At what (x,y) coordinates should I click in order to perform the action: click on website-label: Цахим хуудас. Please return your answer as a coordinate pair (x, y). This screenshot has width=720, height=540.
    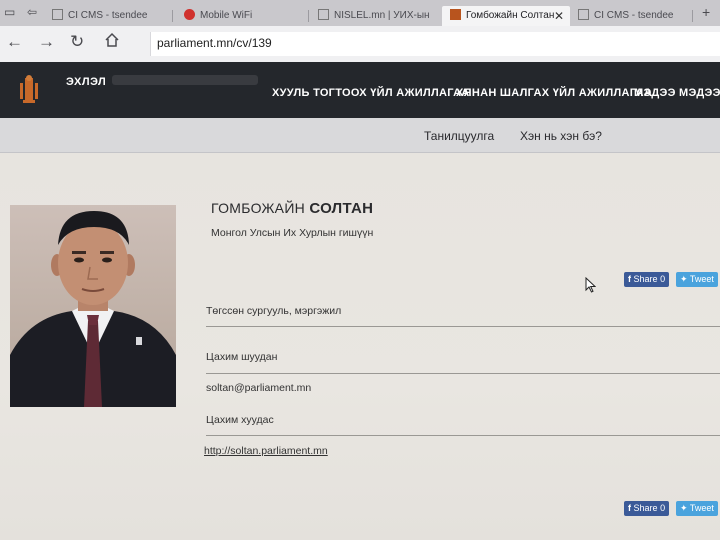
    Looking at the image, I should click on (240, 420).